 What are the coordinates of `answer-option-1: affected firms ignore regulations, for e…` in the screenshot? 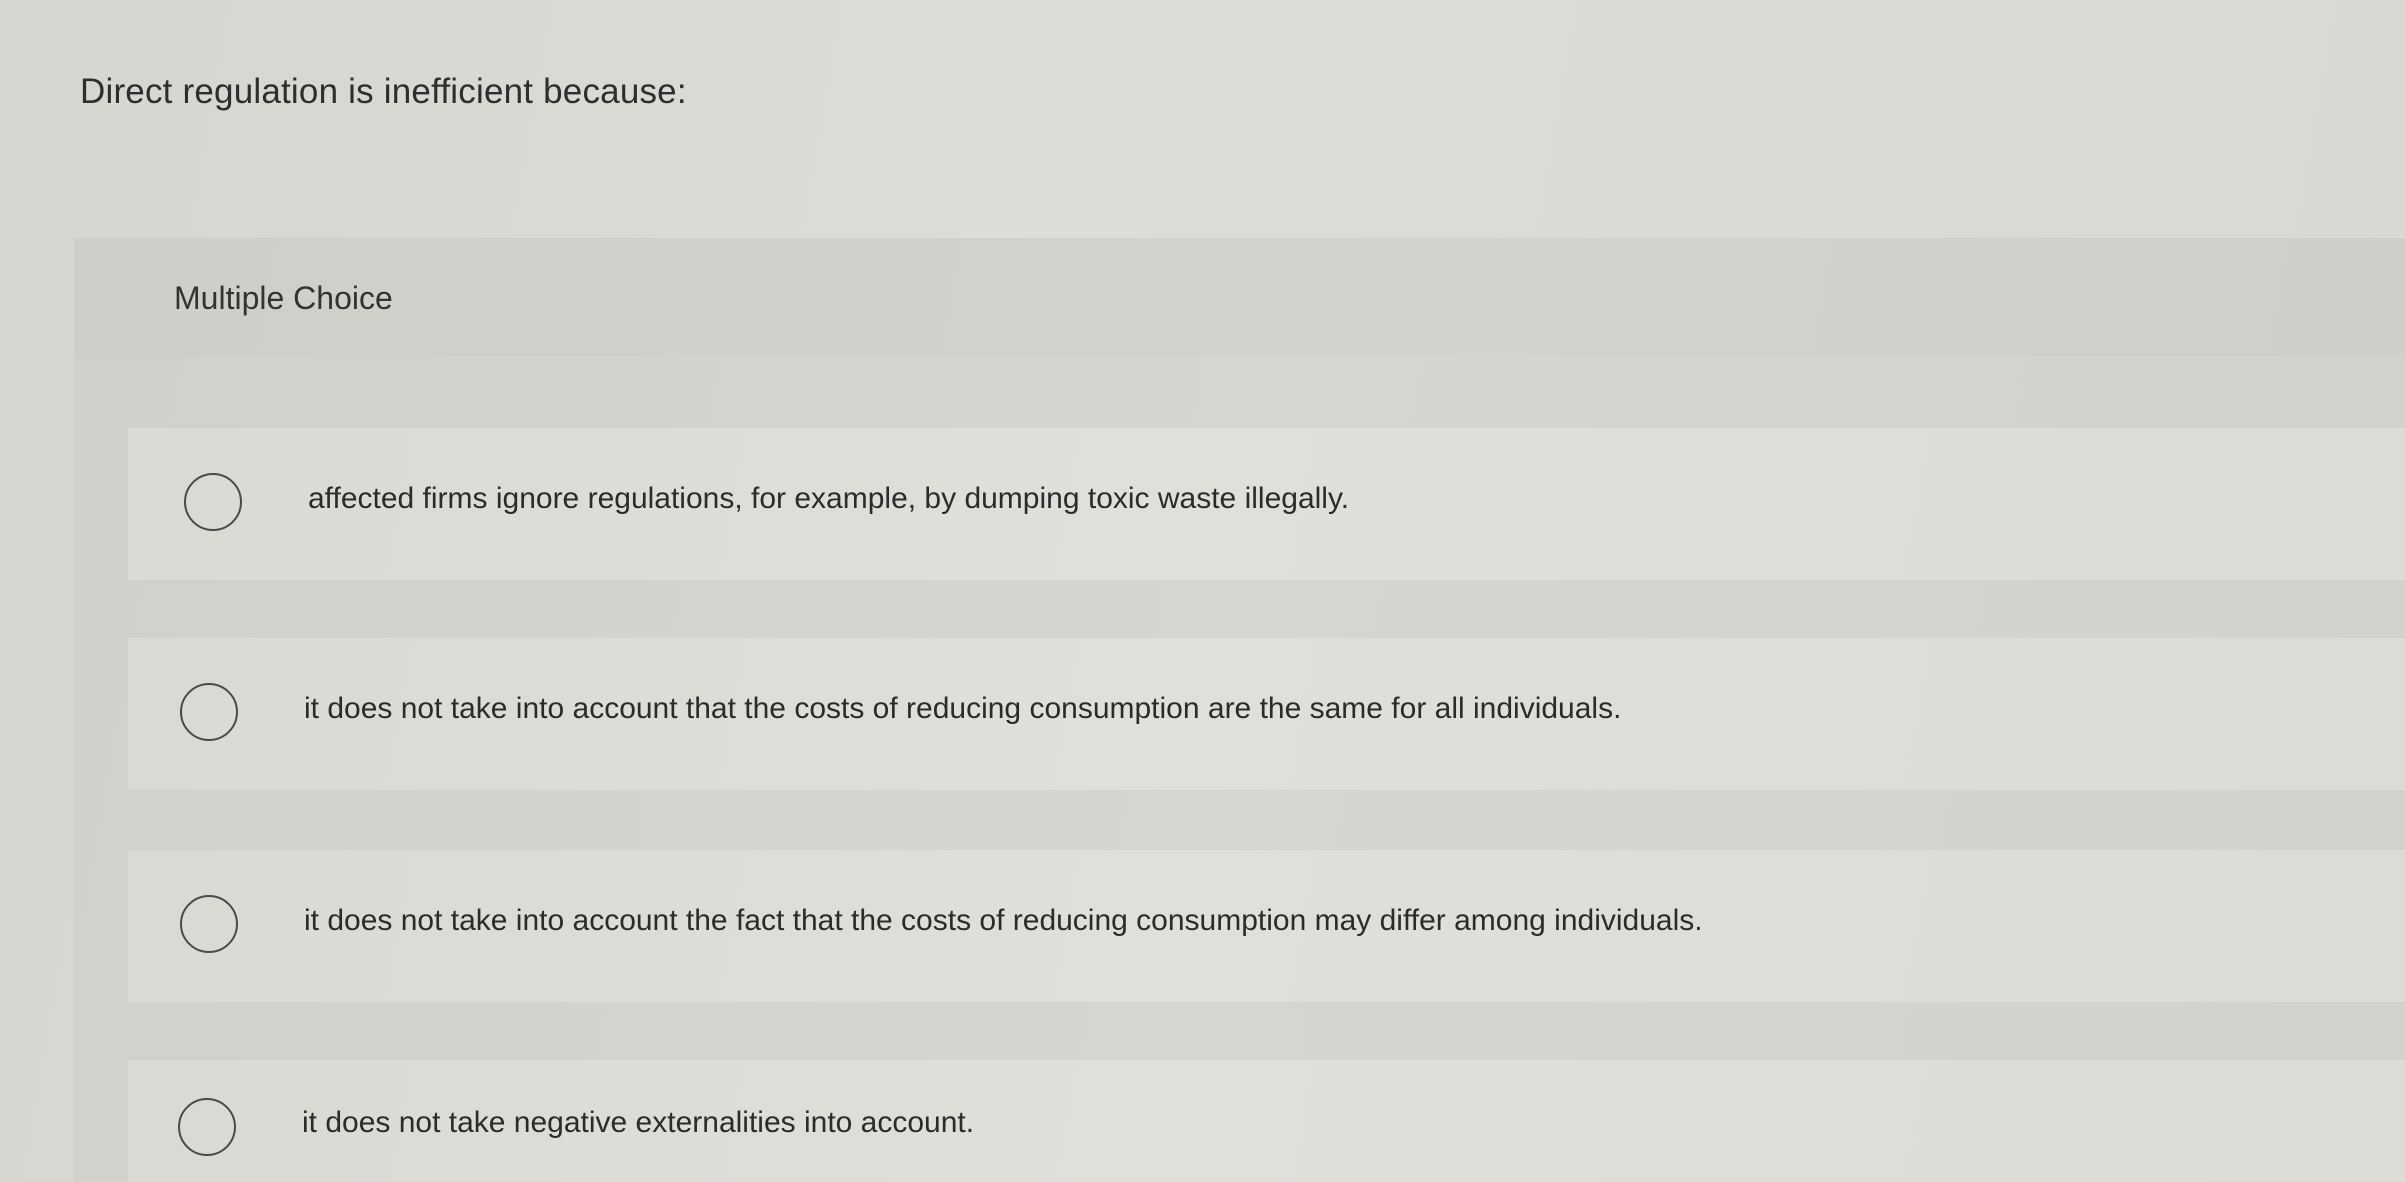 It's located at (1266, 504).